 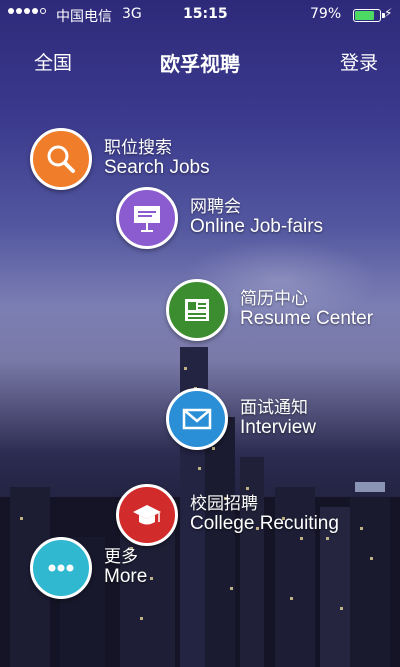 I want to click on presentation-icon, so click(x=147, y=218).